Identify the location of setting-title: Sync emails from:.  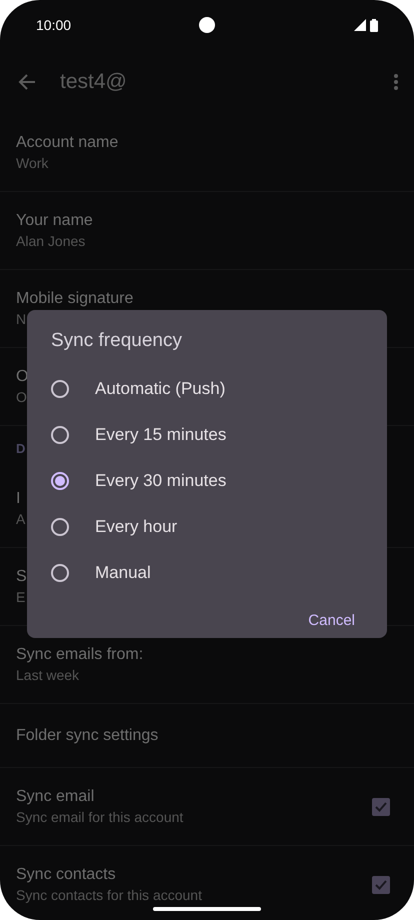
(80, 655).